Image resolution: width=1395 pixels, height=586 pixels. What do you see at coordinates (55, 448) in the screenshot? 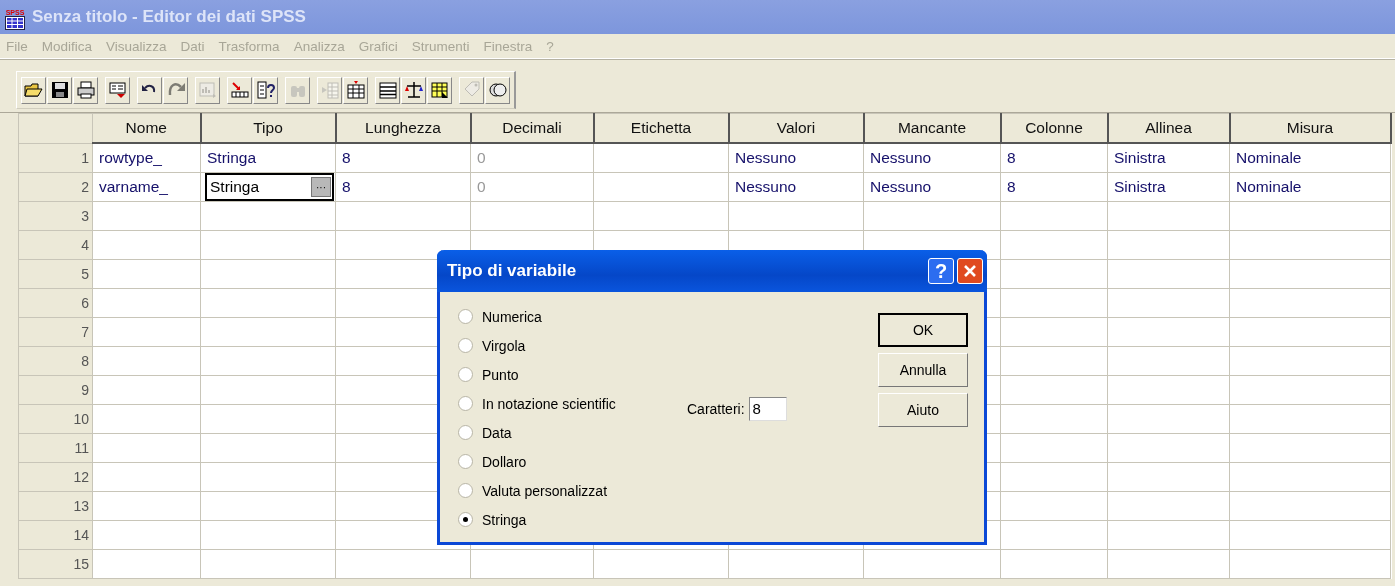
I see `row-header: 11` at bounding box center [55, 448].